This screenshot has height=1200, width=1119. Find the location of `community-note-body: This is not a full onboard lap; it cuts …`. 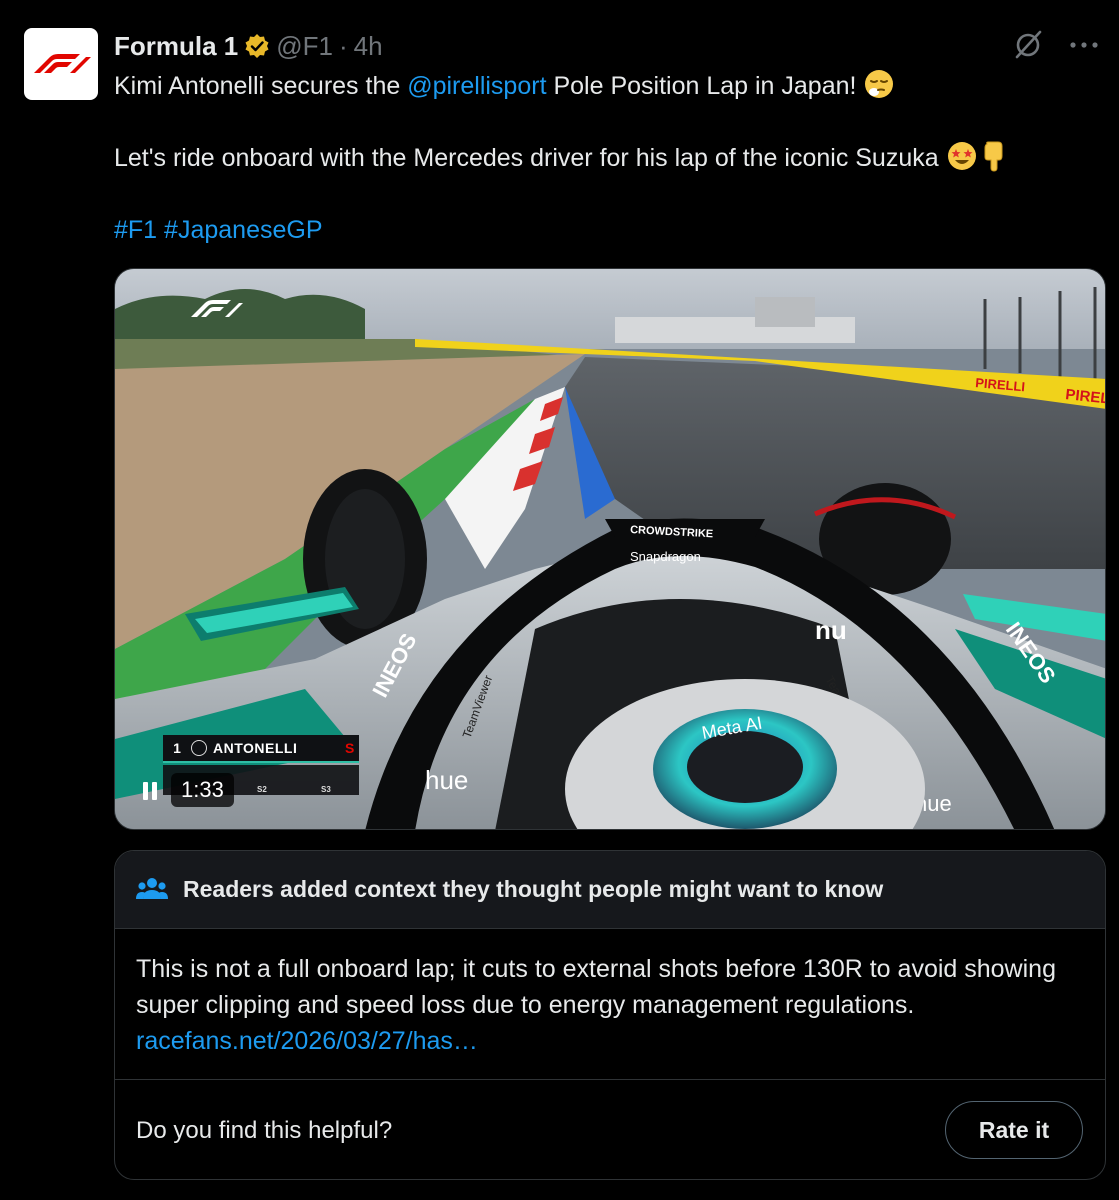

community-note-body: This is not a full onboard lap; it cuts … is located at coordinates (611, 1005).